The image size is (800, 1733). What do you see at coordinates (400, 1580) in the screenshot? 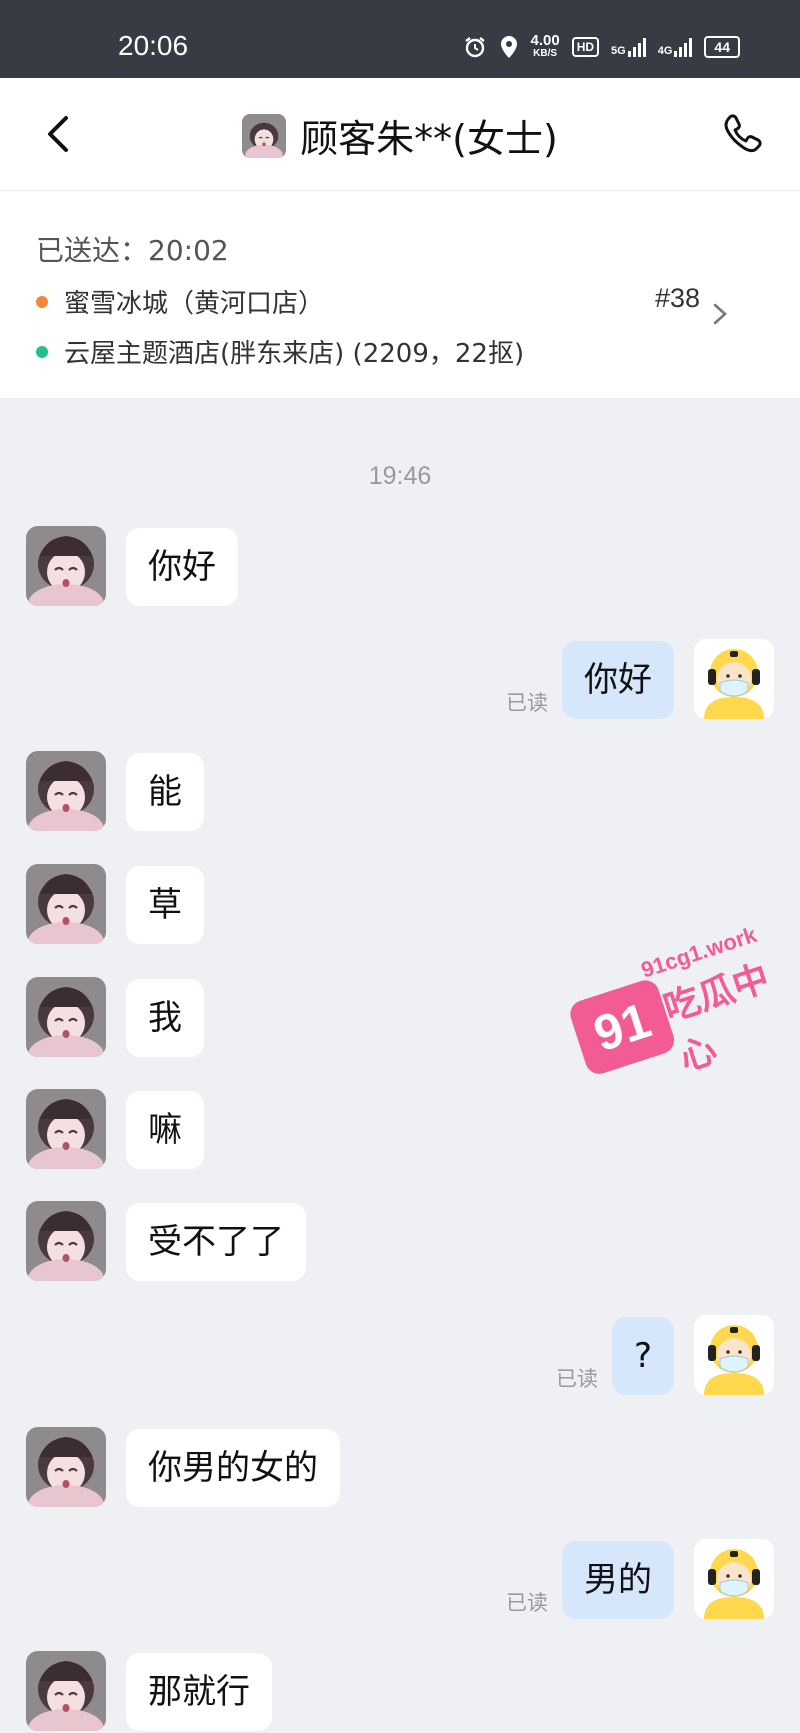
I see `outgoing-message: 男的 已读` at bounding box center [400, 1580].